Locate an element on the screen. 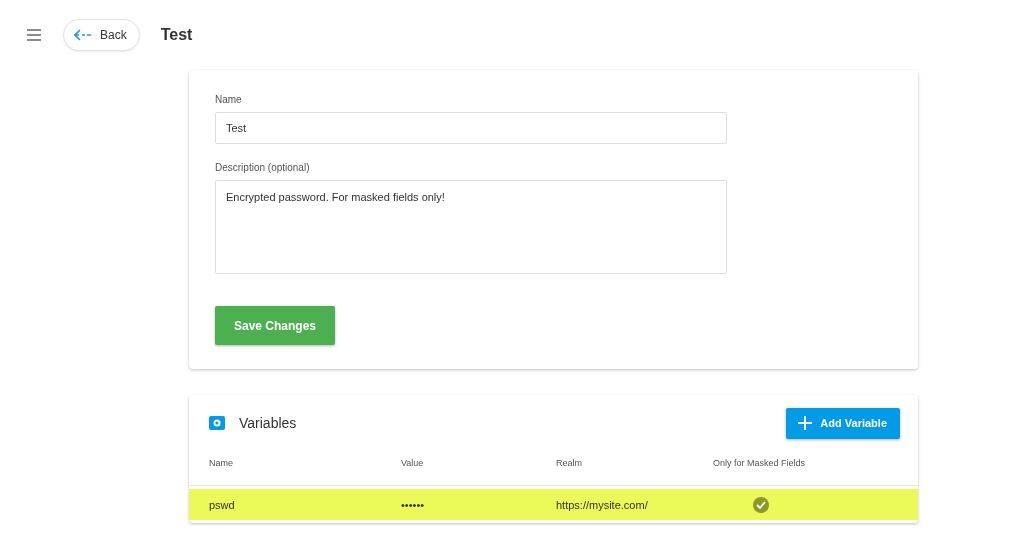 The height and width of the screenshot is (558, 1017). description-field: Encrypted password. For masked fields only! is located at coordinates (471, 227).